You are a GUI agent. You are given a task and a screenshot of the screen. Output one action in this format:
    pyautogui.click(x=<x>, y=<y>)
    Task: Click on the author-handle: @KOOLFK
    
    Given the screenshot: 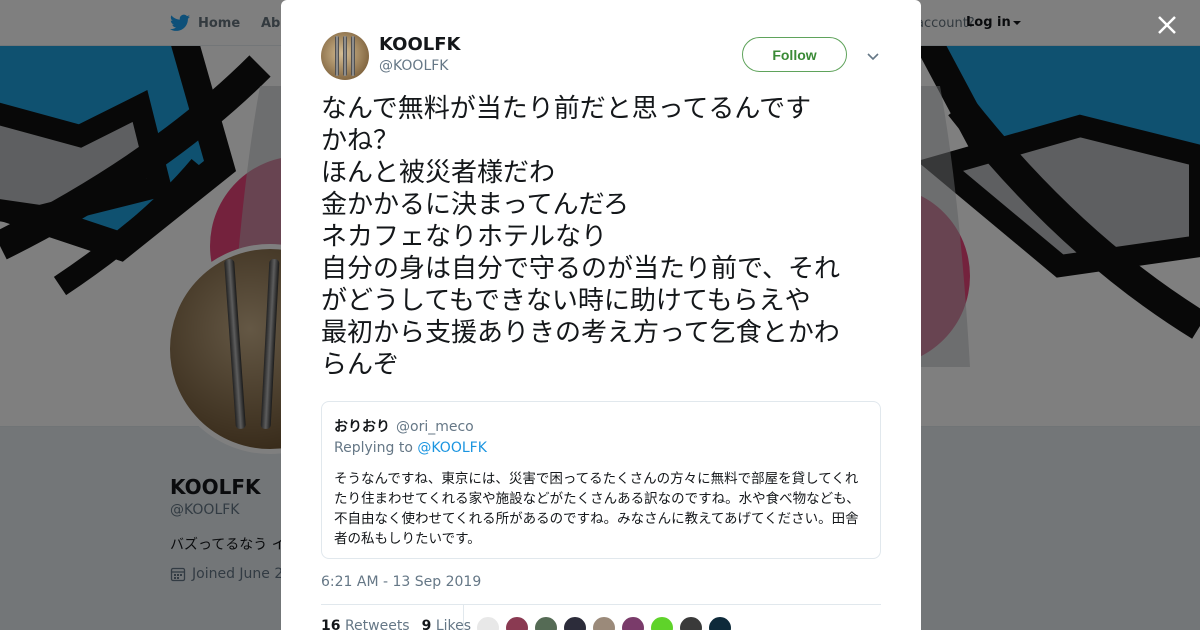 What is the action you would take?
    pyautogui.click(x=414, y=66)
    